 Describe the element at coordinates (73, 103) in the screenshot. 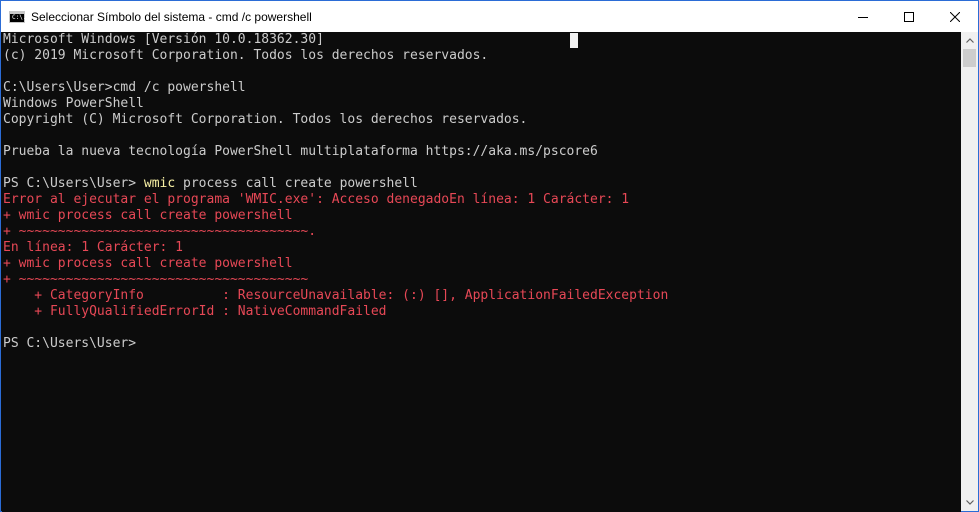

I see `console-line: Windows PowerShell` at that location.